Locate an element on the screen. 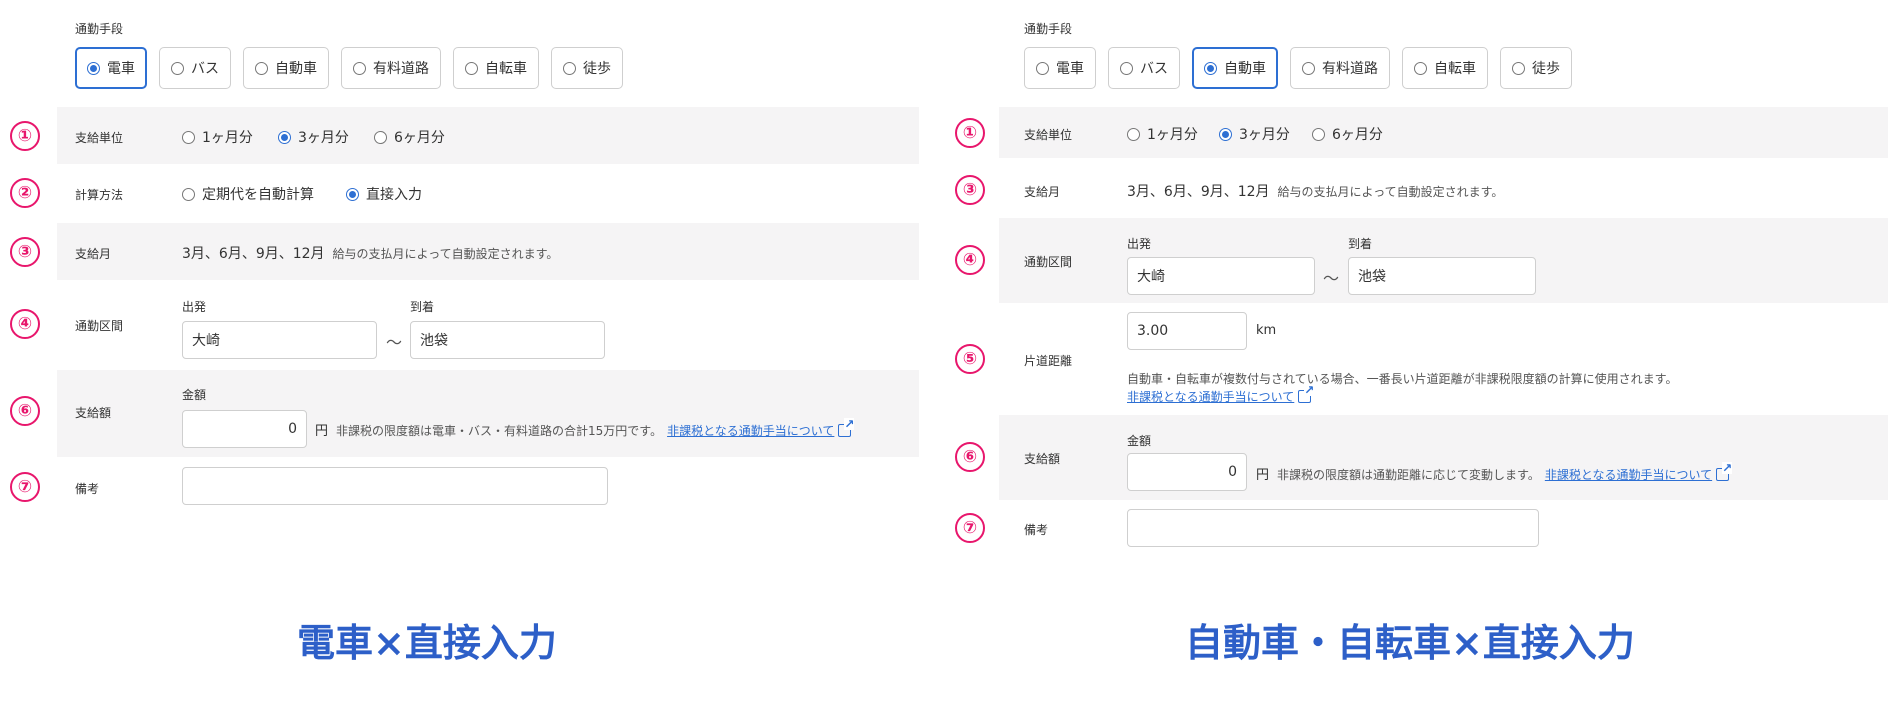  distance-input: 3.00 is located at coordinates (1187, 331).